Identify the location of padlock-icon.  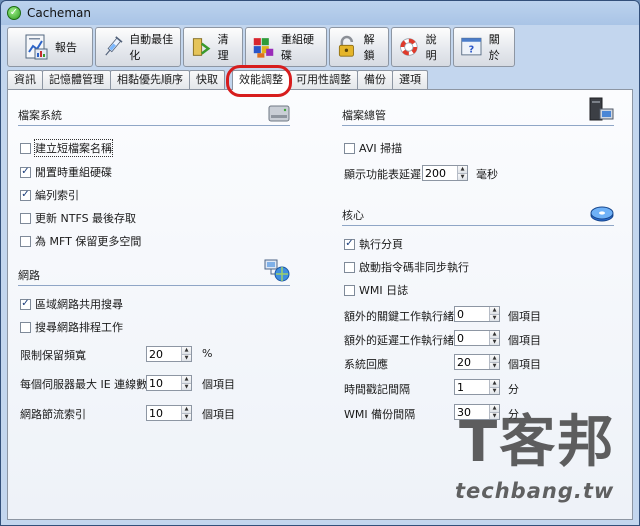
(346, 46).